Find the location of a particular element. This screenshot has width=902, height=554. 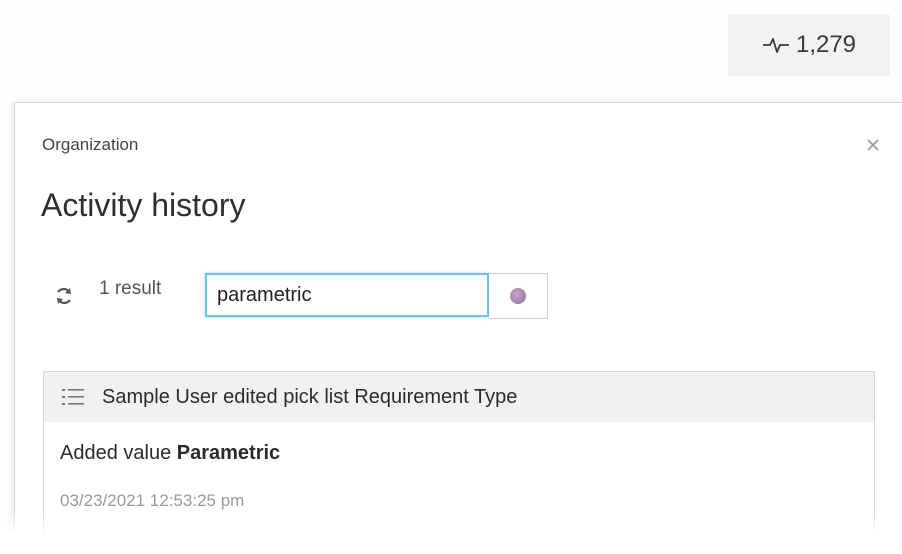

refresh-icon is located at coordinates (64, 296).